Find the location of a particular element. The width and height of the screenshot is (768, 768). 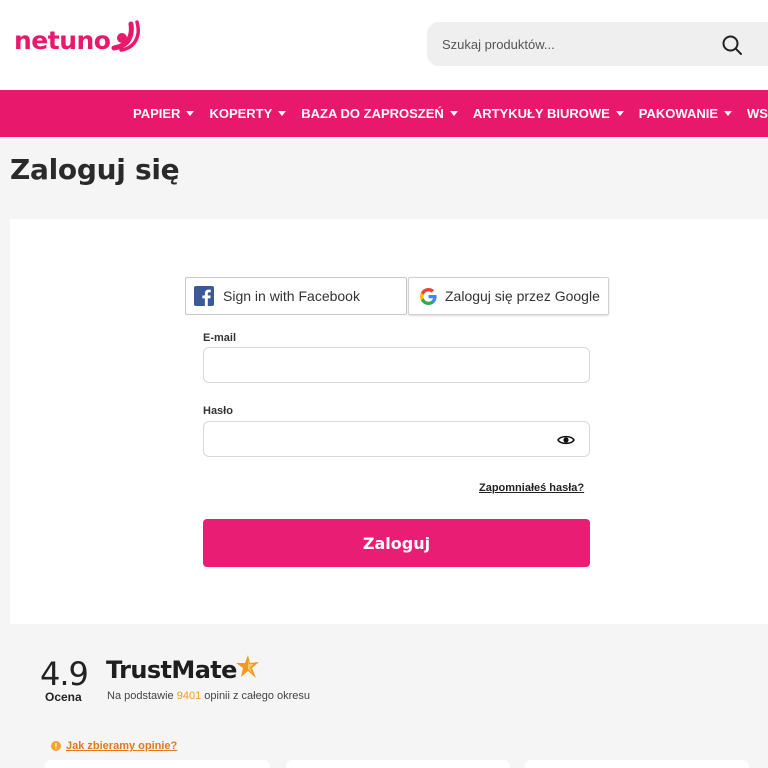

google-login-label: Zaloguj się przez Google is located at coordinates (522, 296).